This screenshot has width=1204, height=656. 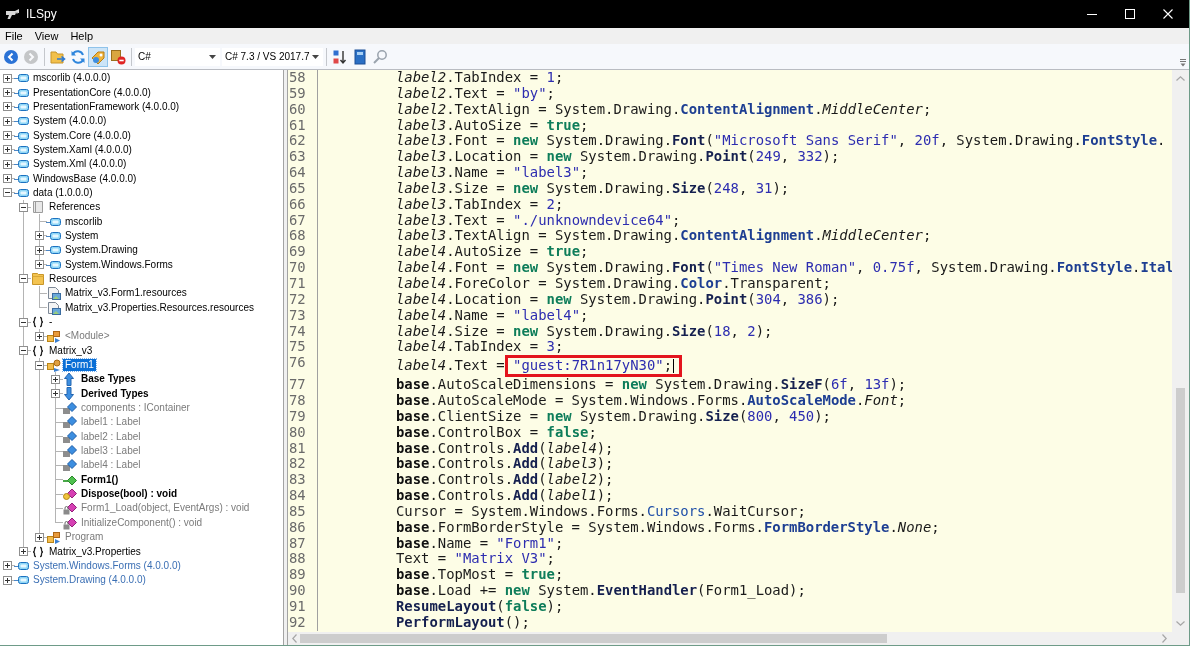 I want to click on tree-item: References, so click(x=75, y=207).